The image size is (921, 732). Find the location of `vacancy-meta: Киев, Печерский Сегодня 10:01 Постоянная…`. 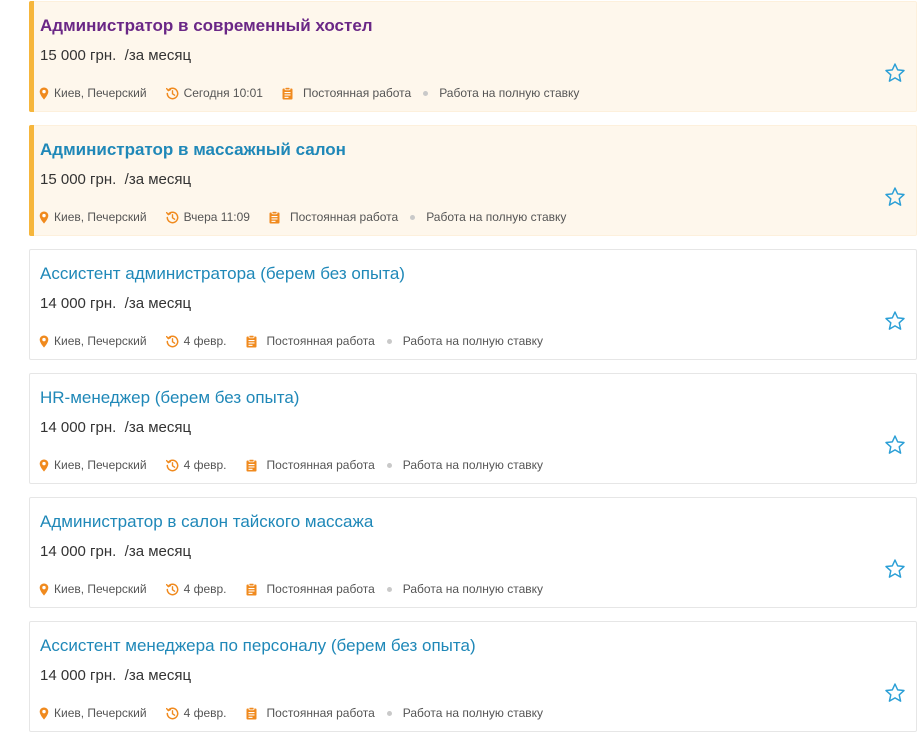

vacancy-meta: Киев, Печерский Сегодня 10:01 Постоянная… is located at coordinates (309, 93).